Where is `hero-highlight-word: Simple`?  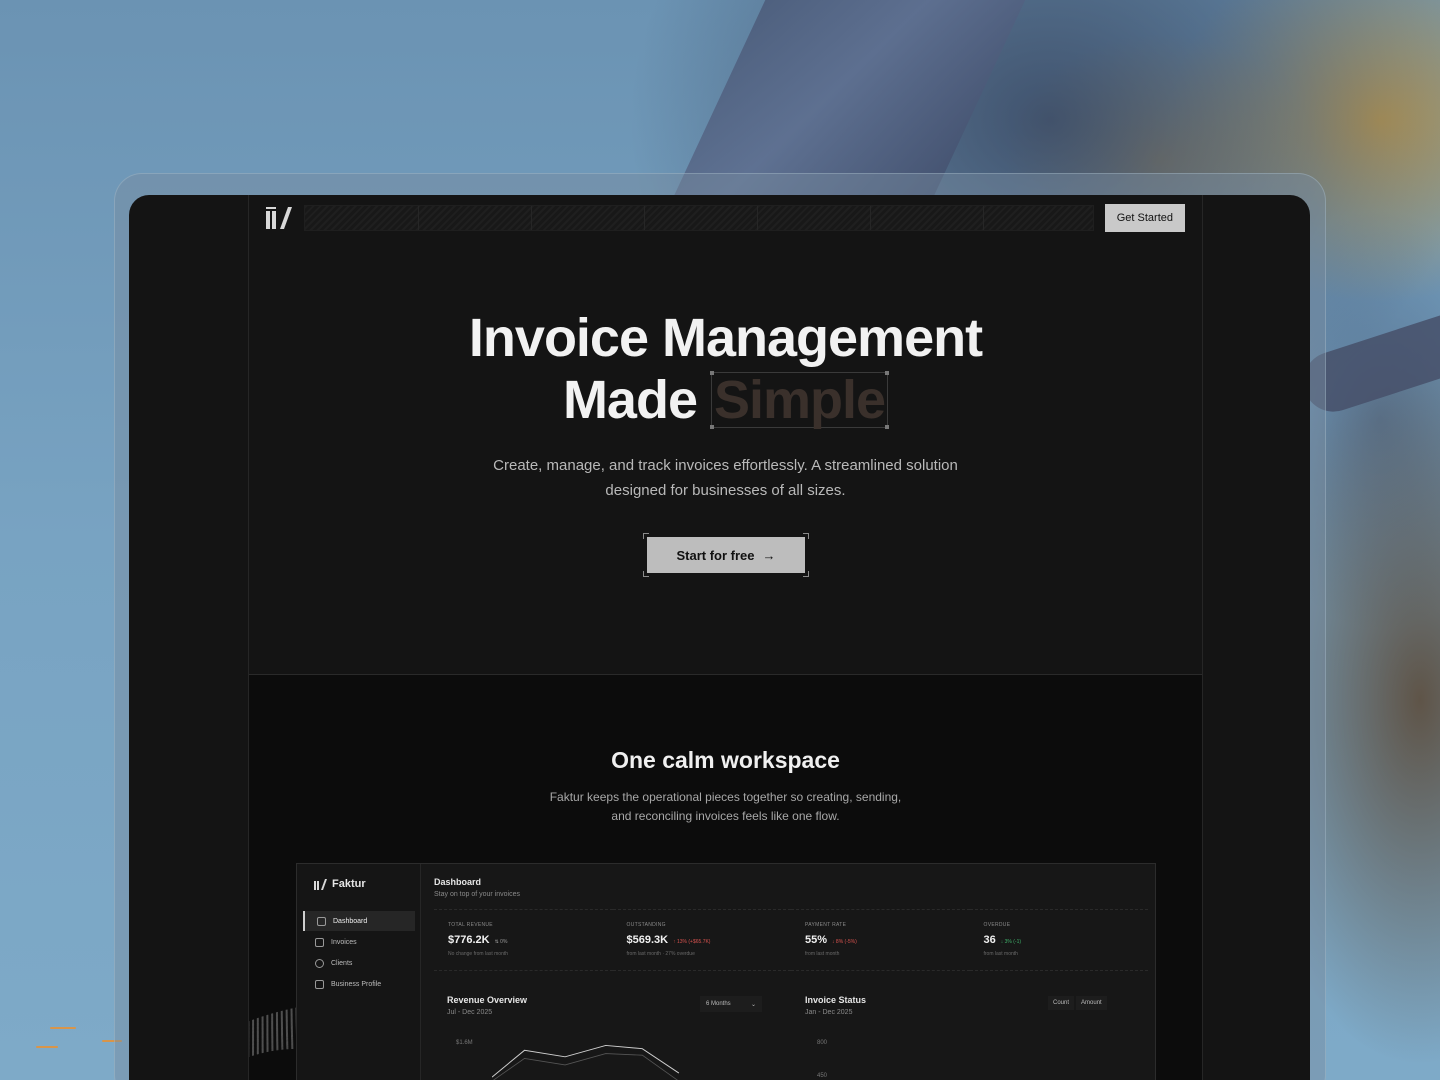 hero-highlight-word: Simple is located at coordinates (800, 400).